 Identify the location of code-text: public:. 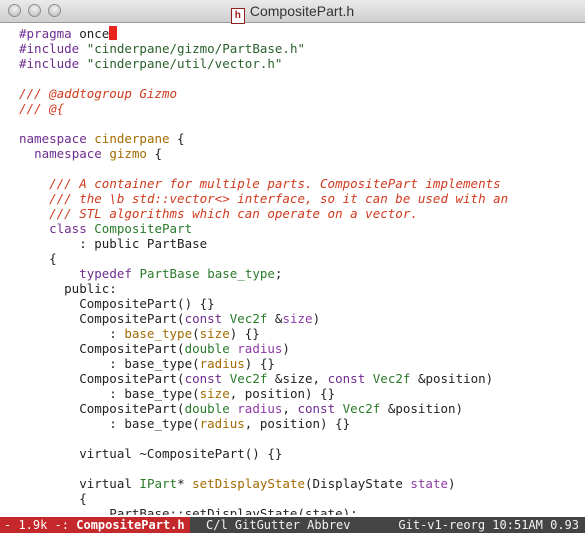
(68, 288).